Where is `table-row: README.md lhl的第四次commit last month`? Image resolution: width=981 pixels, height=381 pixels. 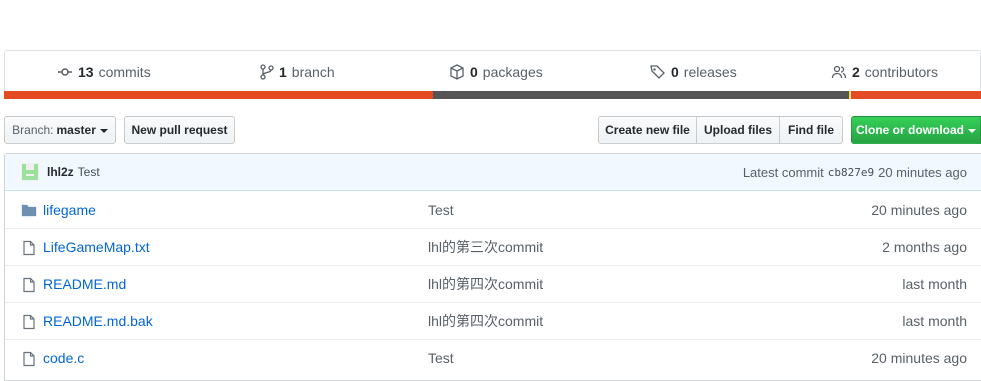
table-row: README.md lhl的第四次commit last month is located at coordinates (493, 283).